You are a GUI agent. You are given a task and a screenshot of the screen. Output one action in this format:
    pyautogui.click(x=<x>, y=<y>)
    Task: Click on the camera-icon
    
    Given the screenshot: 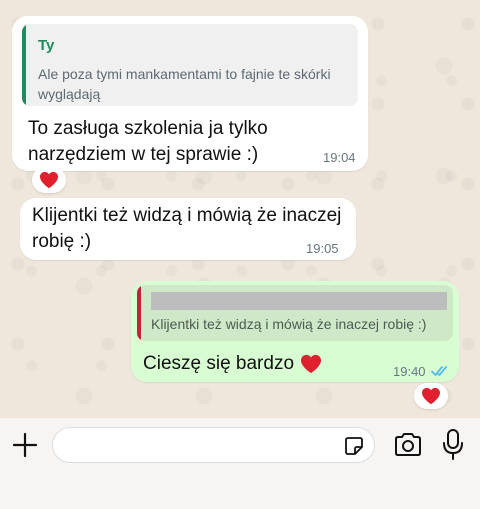 What is the action you would take?
    pyautogui.click(x=408, y=444)
    